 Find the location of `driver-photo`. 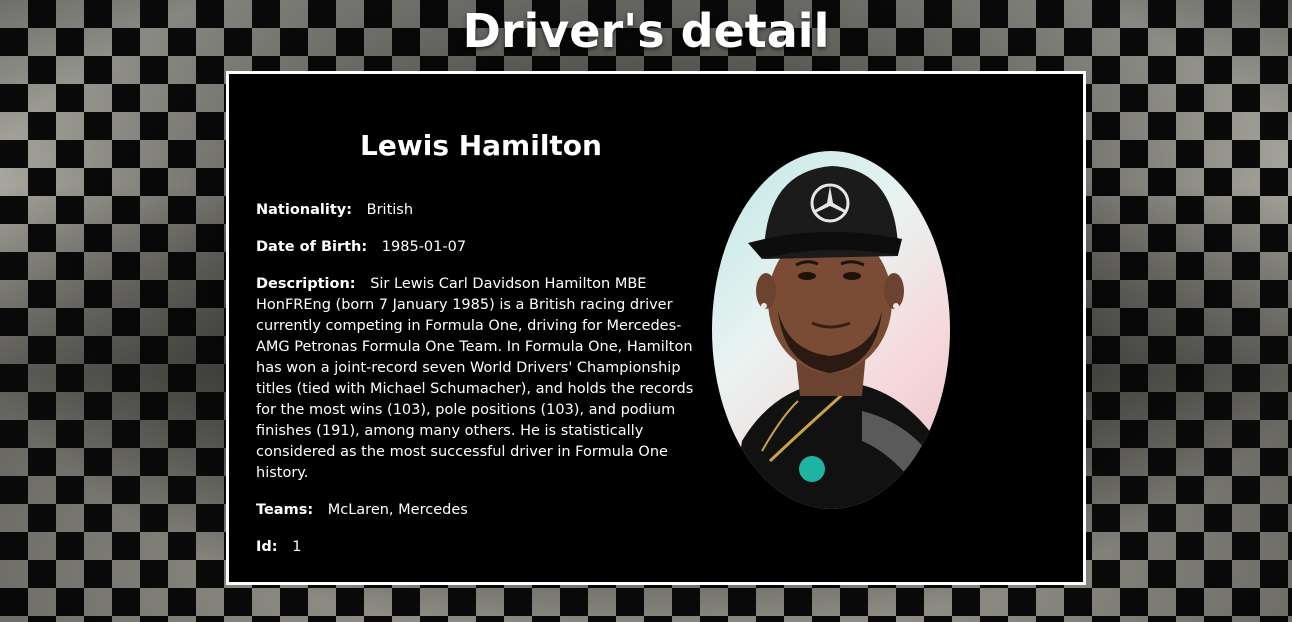

driver-photo is located at coordinates (831, 330).